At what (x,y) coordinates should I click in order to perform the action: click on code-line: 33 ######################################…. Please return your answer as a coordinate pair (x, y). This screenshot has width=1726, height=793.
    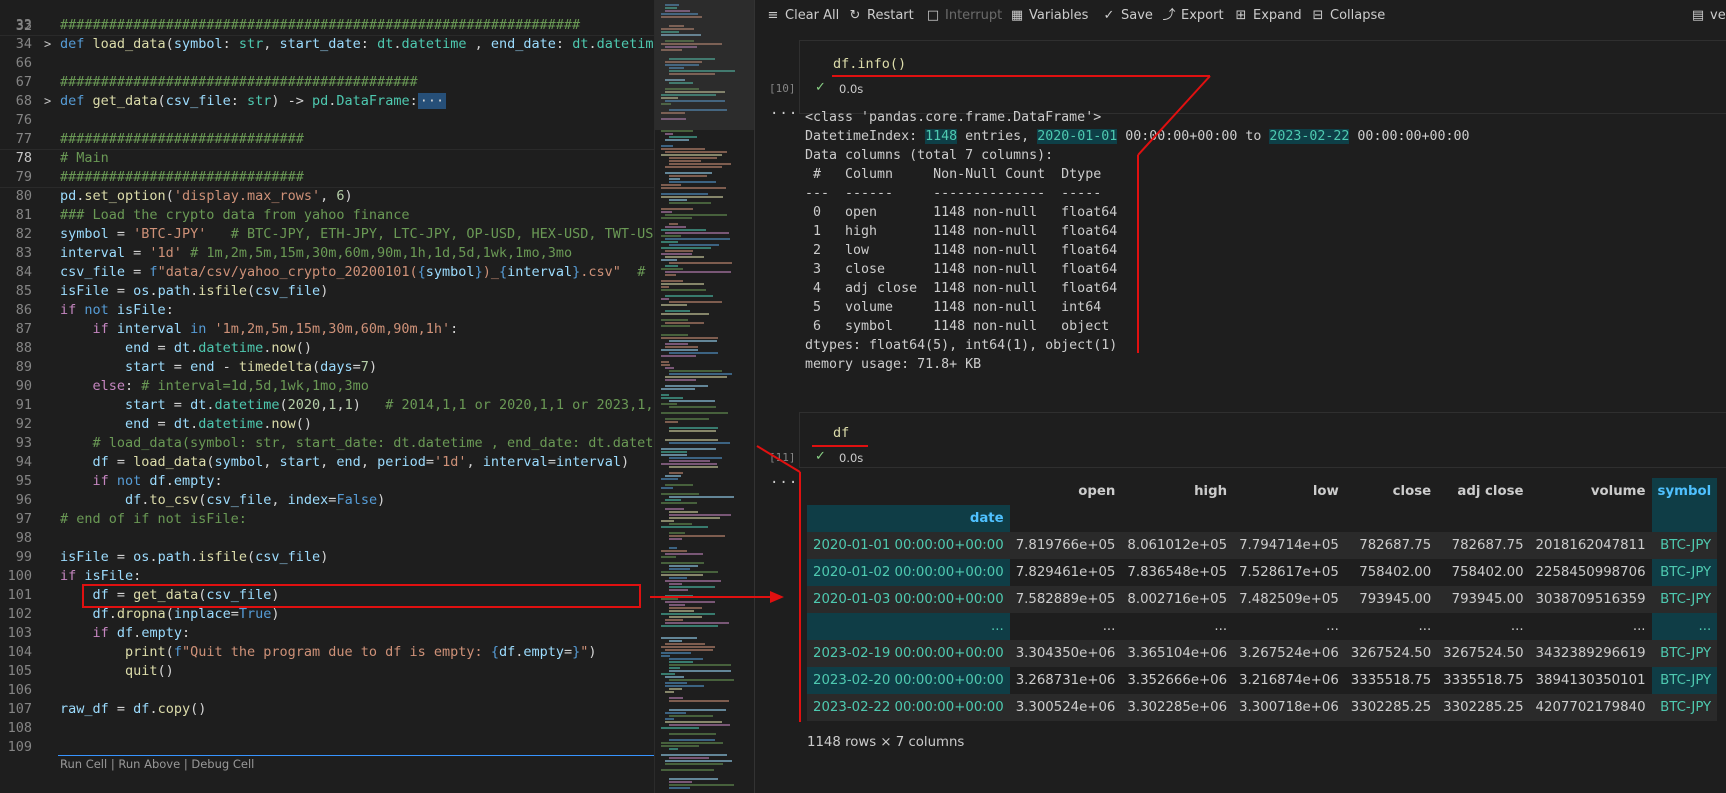
    Looking at the image, I should click on (327, 25).